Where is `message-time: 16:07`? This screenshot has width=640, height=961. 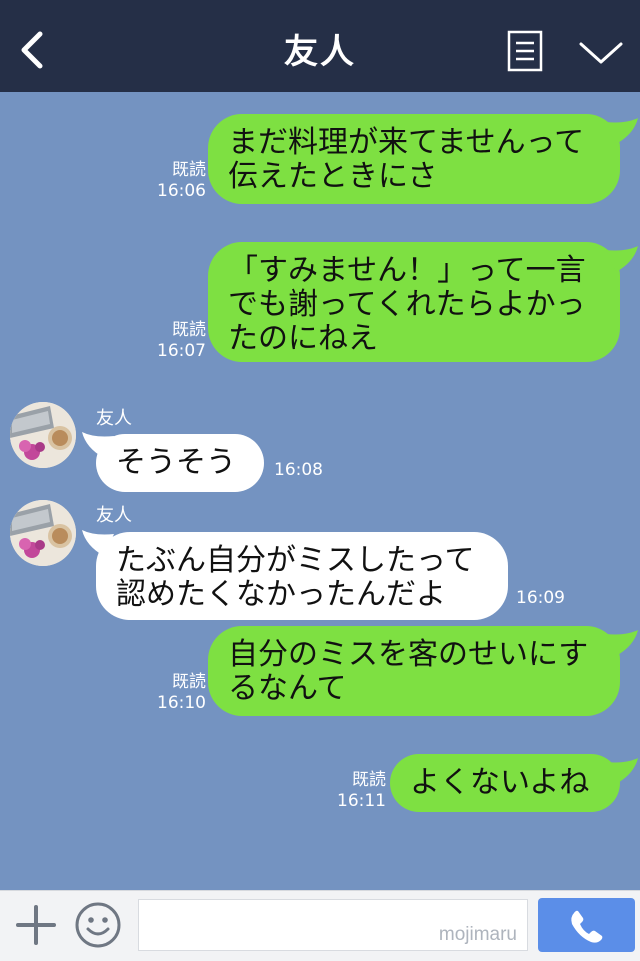 message-time: 16:07 is located at coordinates (181, 351).